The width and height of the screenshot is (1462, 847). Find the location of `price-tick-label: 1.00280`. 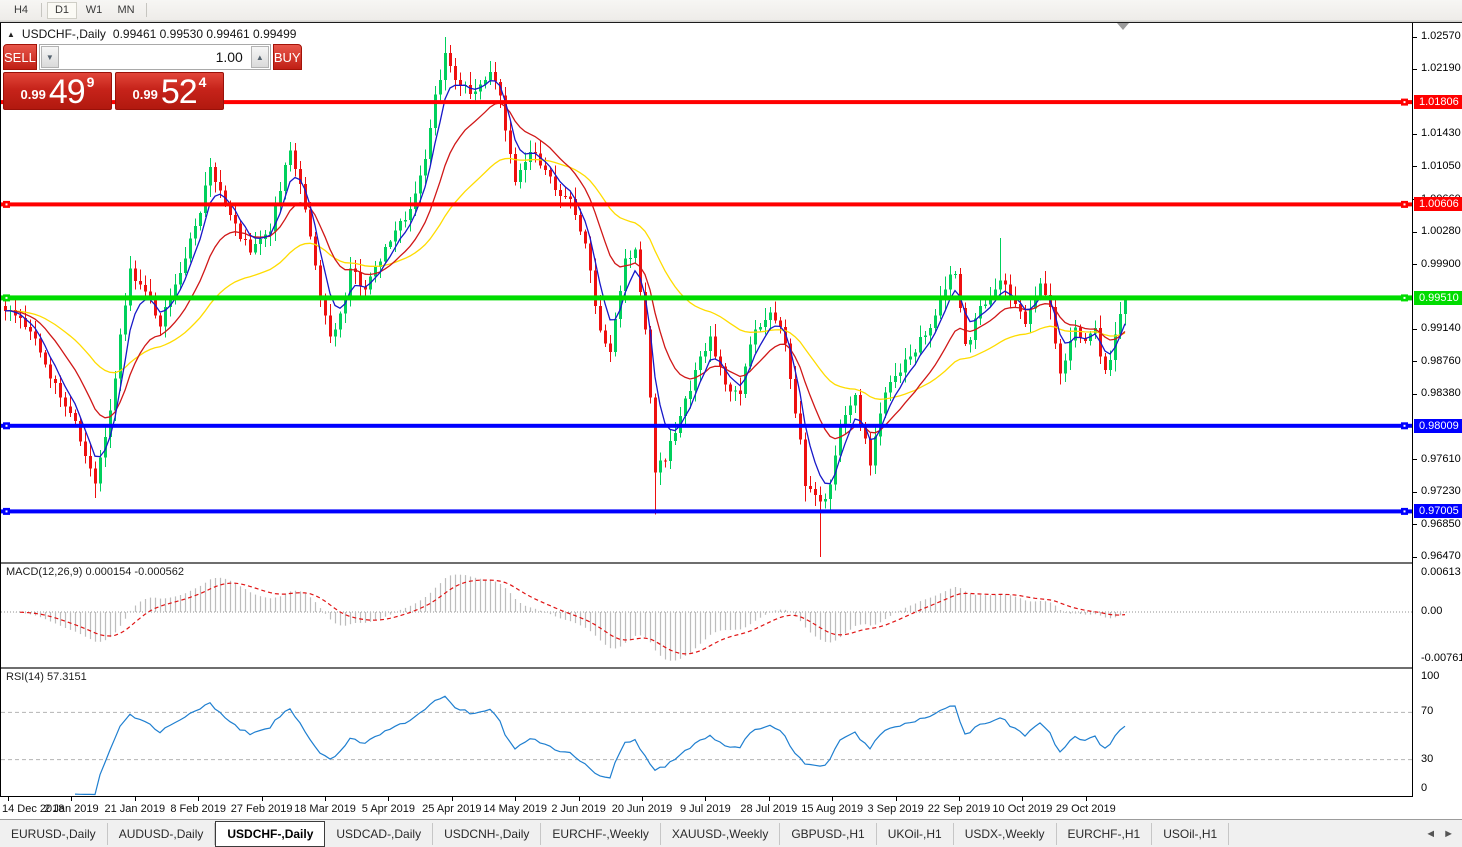

price-tick-label: 1.00280 is located at coordinates (1441, 231).